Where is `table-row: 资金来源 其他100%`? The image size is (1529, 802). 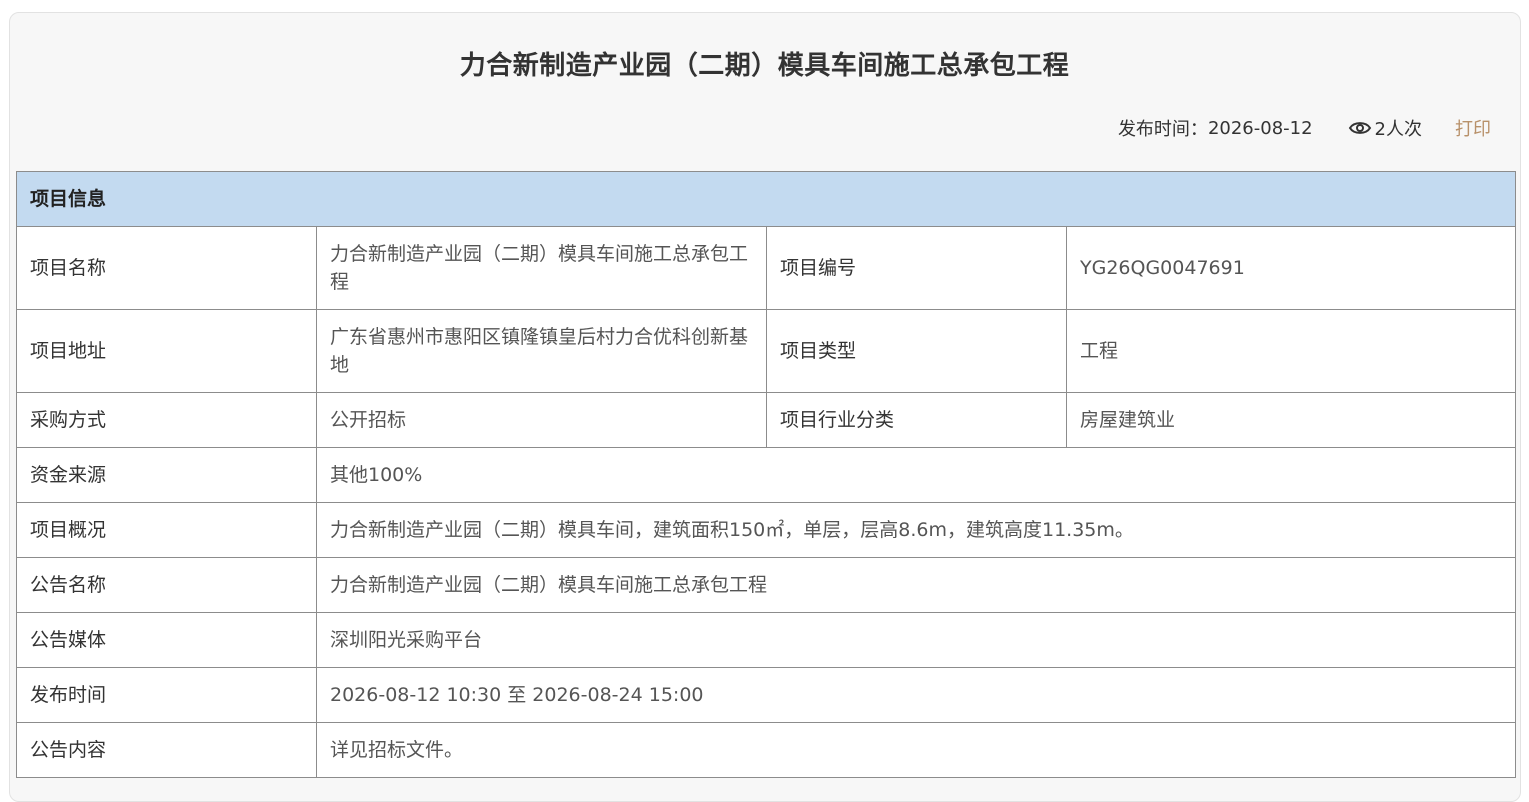 table-row: 资金来源 其他100% is located at coordinates (766, 475).